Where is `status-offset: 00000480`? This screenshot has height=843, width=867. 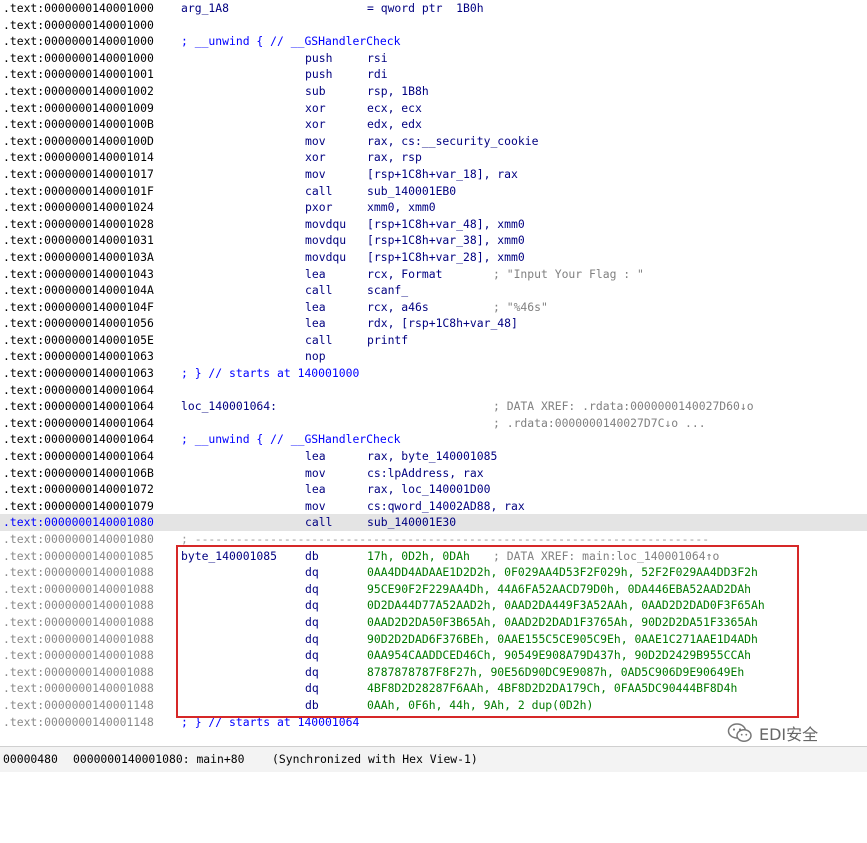
status-offset: 00000480 is located at coordinates (30, 759).